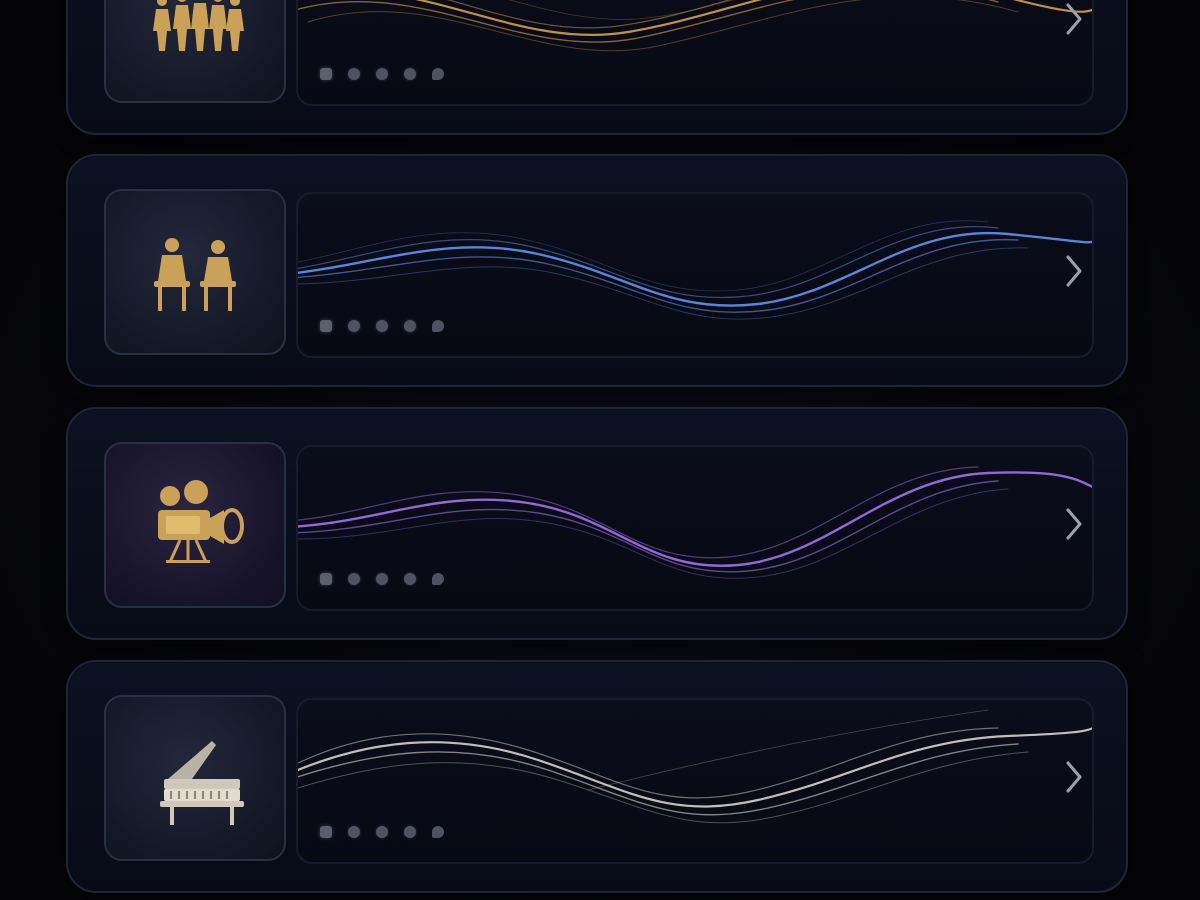 This screenshot has width=1200, height=900. Describe the element at coordinates (695, 522) in the screenshot. I see `purple-waveform` at that location.